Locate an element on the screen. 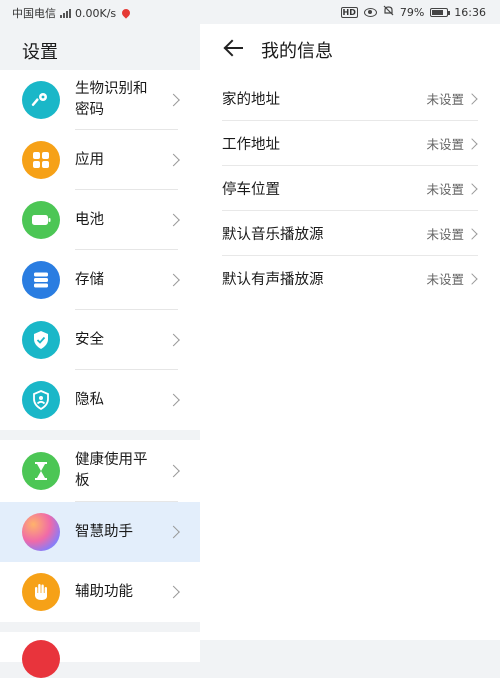 Image resolution: width=500 pixels, height=678 pixels. shield-check-icon is located at coordinates (41, 340).